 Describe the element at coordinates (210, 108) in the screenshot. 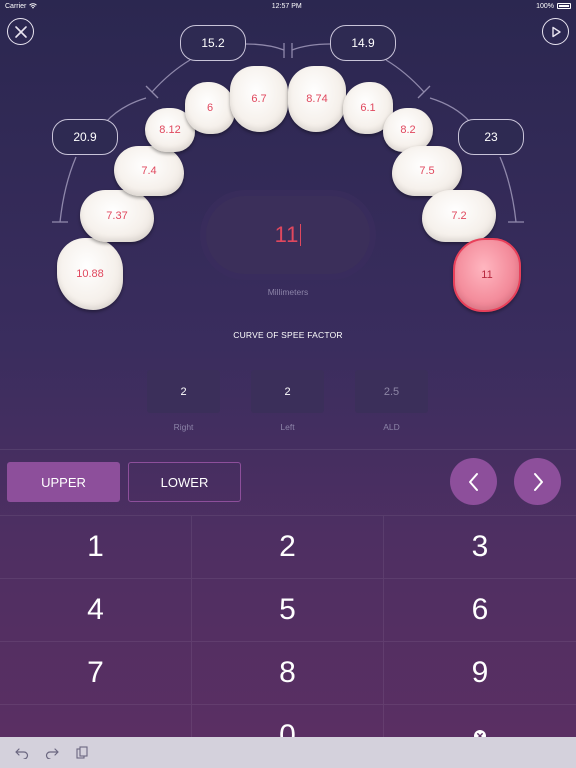

I see `tooth-5: 6` at that location.